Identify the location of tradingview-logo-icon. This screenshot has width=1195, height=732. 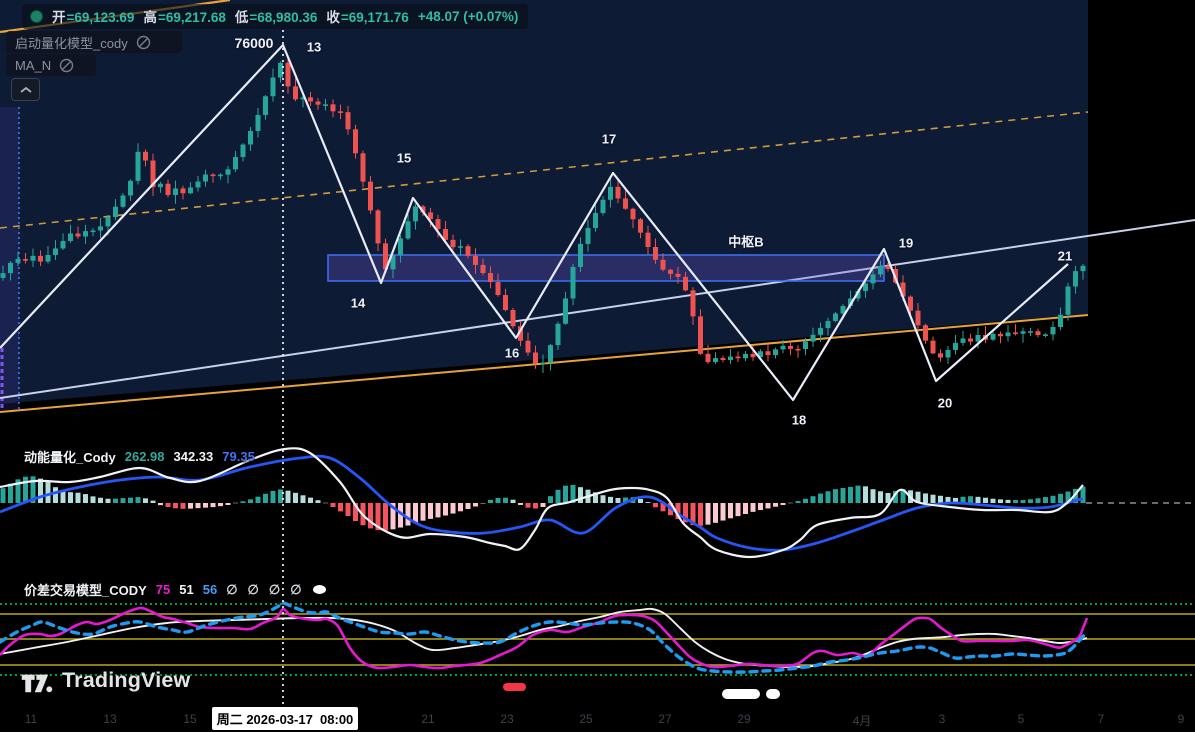
(37, 683).